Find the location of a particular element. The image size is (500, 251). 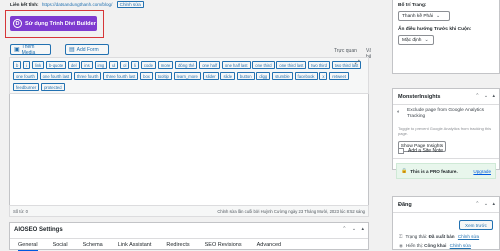

quicktag-button: stumble is located at coordinates (282, 76).